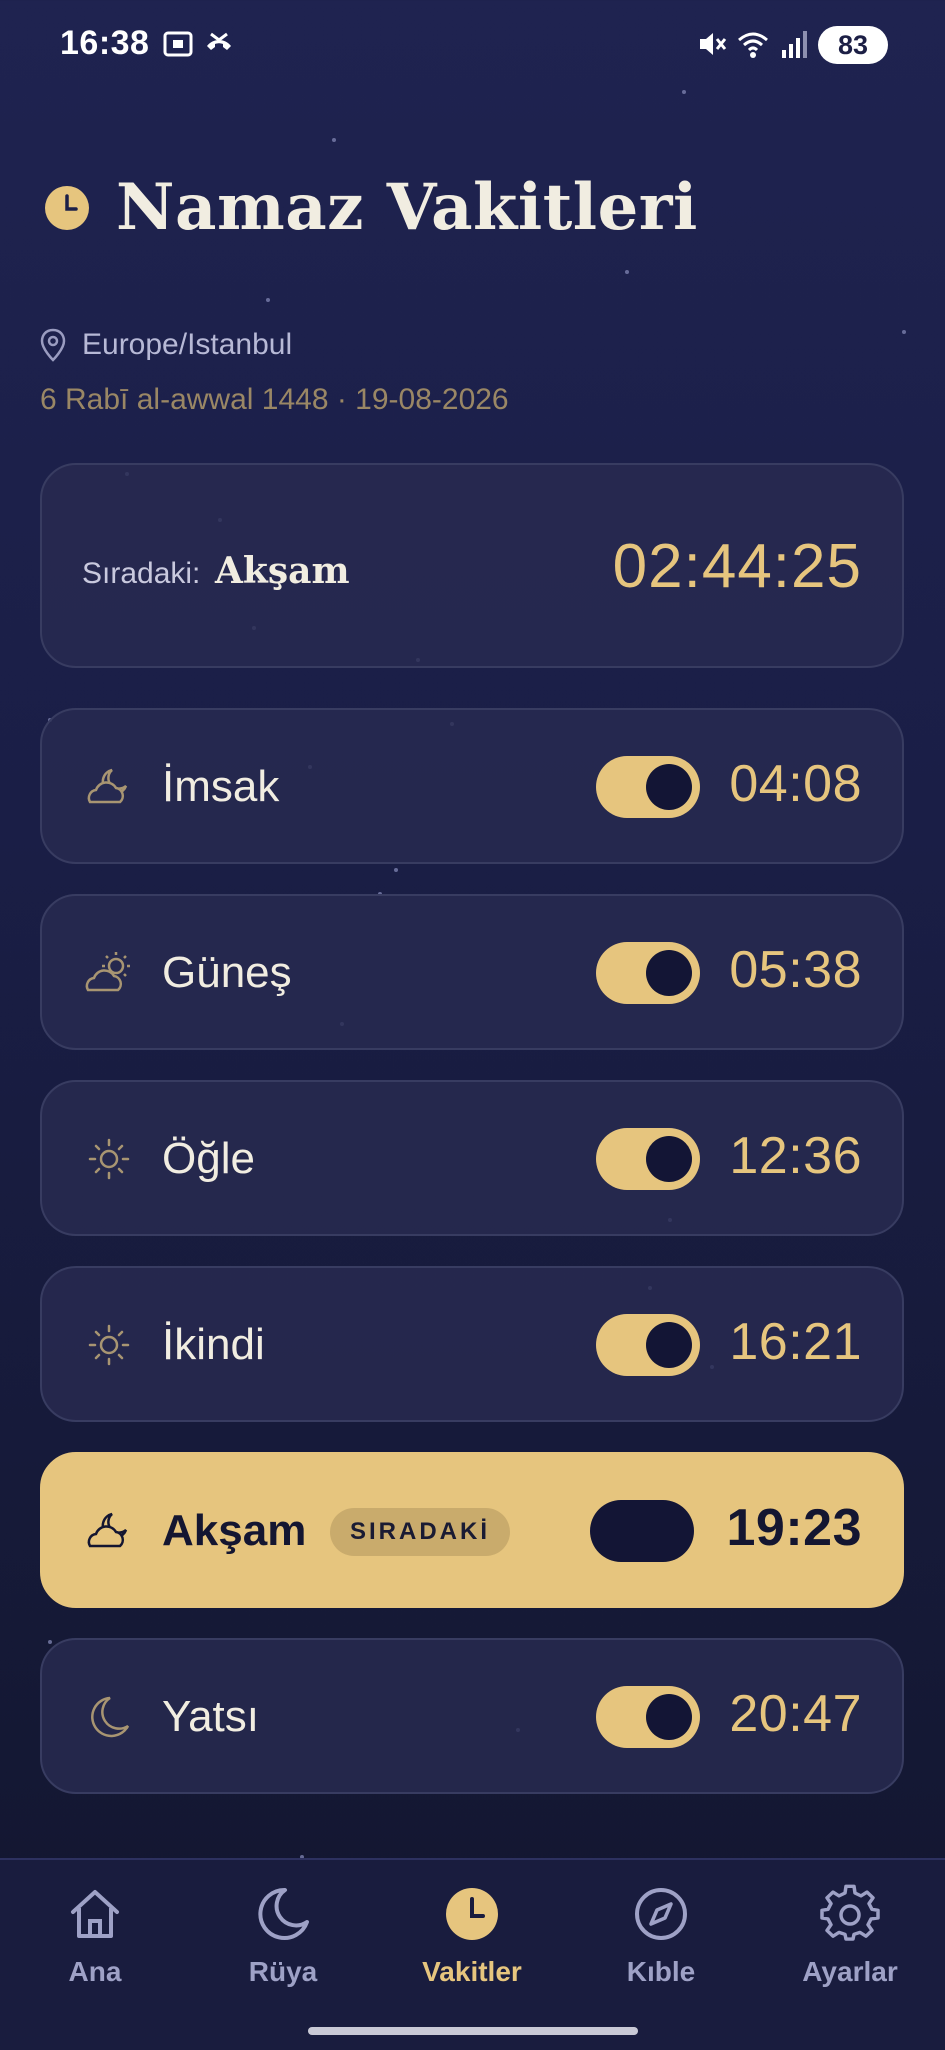 The image size is (945, 2050). I want to click on prayer-time: 16:21, so click(795, 1342).